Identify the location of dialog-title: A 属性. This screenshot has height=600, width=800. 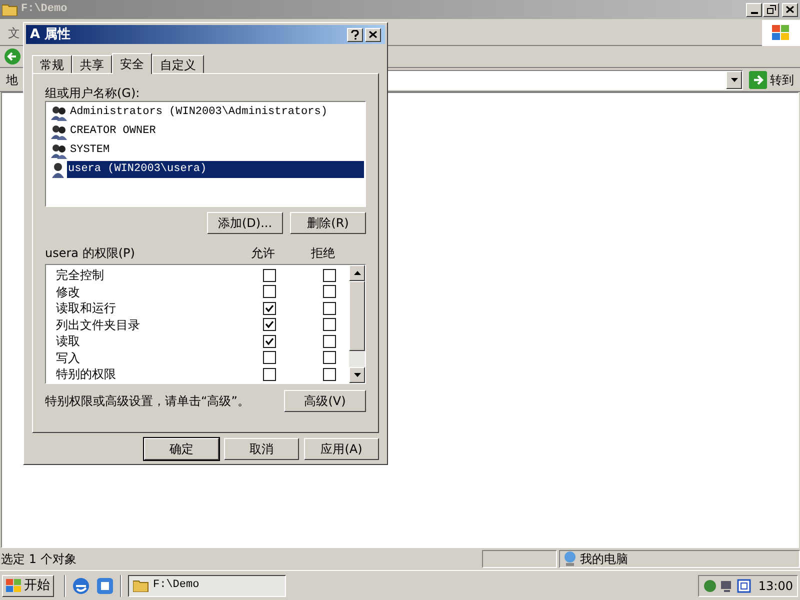
(50, 35).